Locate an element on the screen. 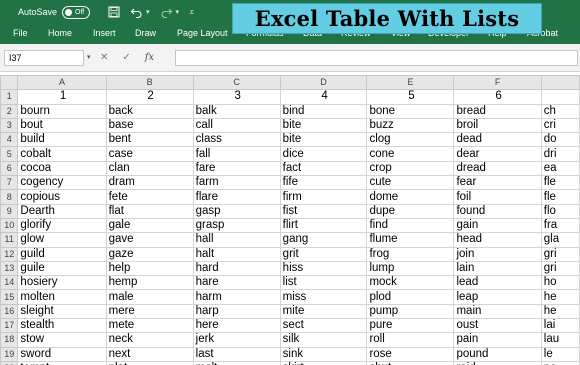  autosave-control: AutoSave Off is located at coordinates (54, 12).